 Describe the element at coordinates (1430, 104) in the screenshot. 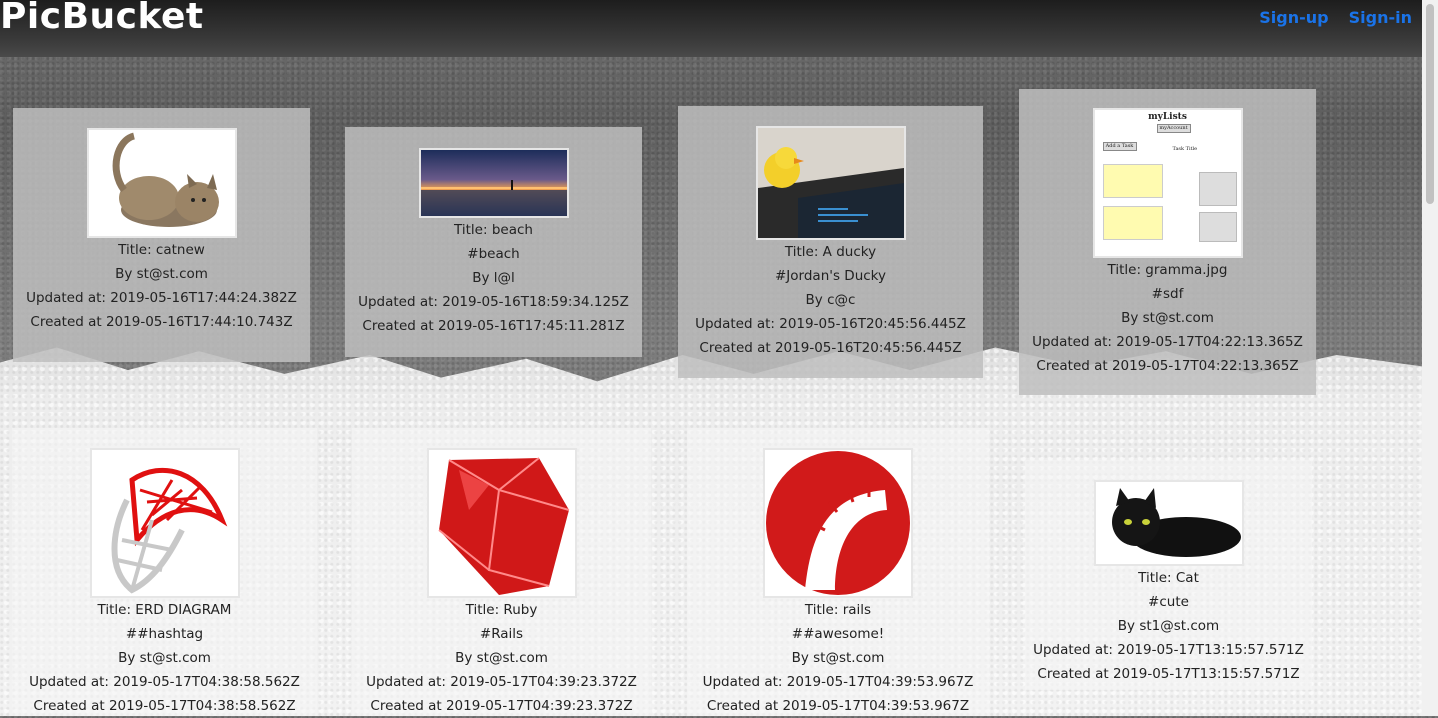

I see `scrollbar-thumb` at that location.